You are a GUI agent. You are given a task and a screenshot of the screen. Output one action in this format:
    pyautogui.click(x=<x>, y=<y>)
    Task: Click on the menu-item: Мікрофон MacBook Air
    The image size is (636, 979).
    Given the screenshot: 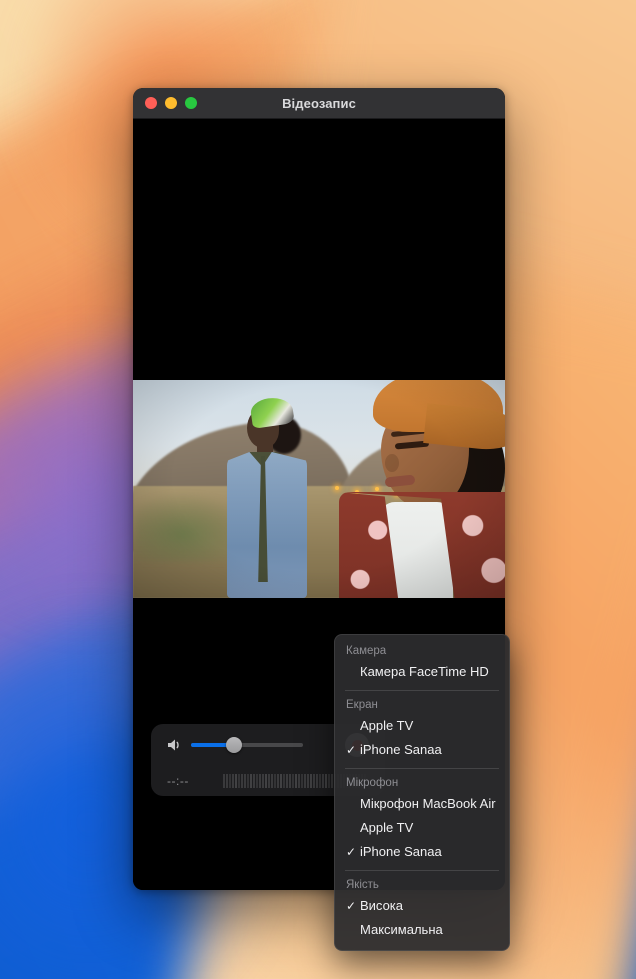 What is the action you would take?
    pyautogui.click(x=422, y=804)
    